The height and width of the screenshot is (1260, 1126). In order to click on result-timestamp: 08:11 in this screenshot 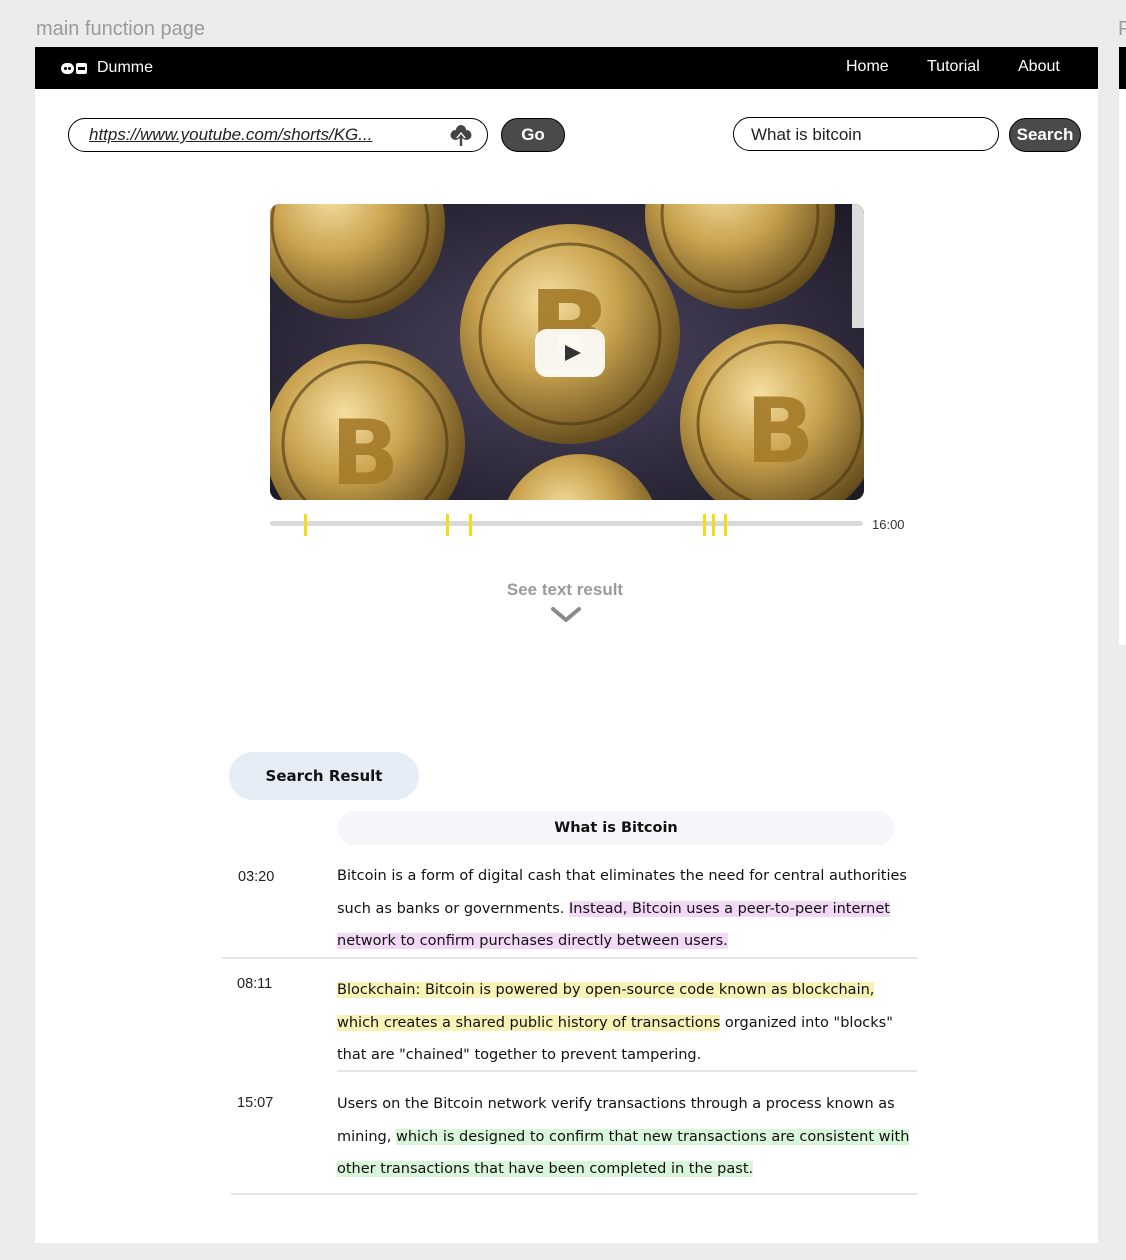, I will do `click(254, 984)`.